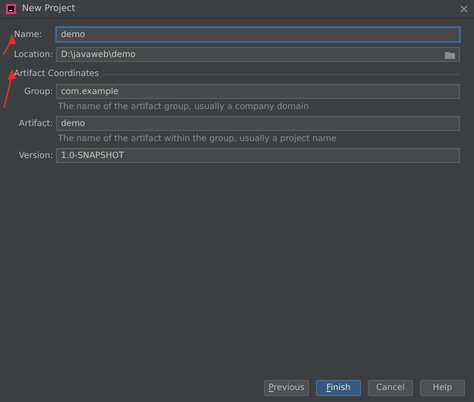 Image resolution: width=474 pixels, height=402 pixels. What do you see at coordinates (442, 388) in the screenshot?
I see `dialog-button: Help` at bounding box center [442, 388].